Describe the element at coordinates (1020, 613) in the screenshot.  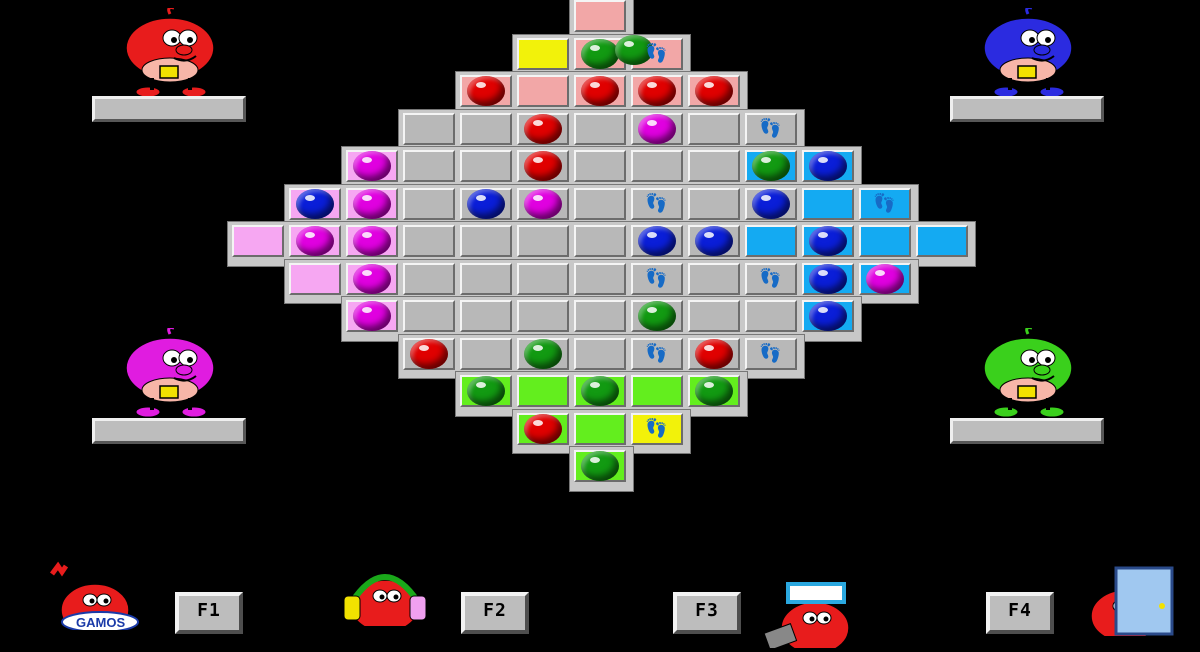
I see `function-key-f4: F4` at that location.